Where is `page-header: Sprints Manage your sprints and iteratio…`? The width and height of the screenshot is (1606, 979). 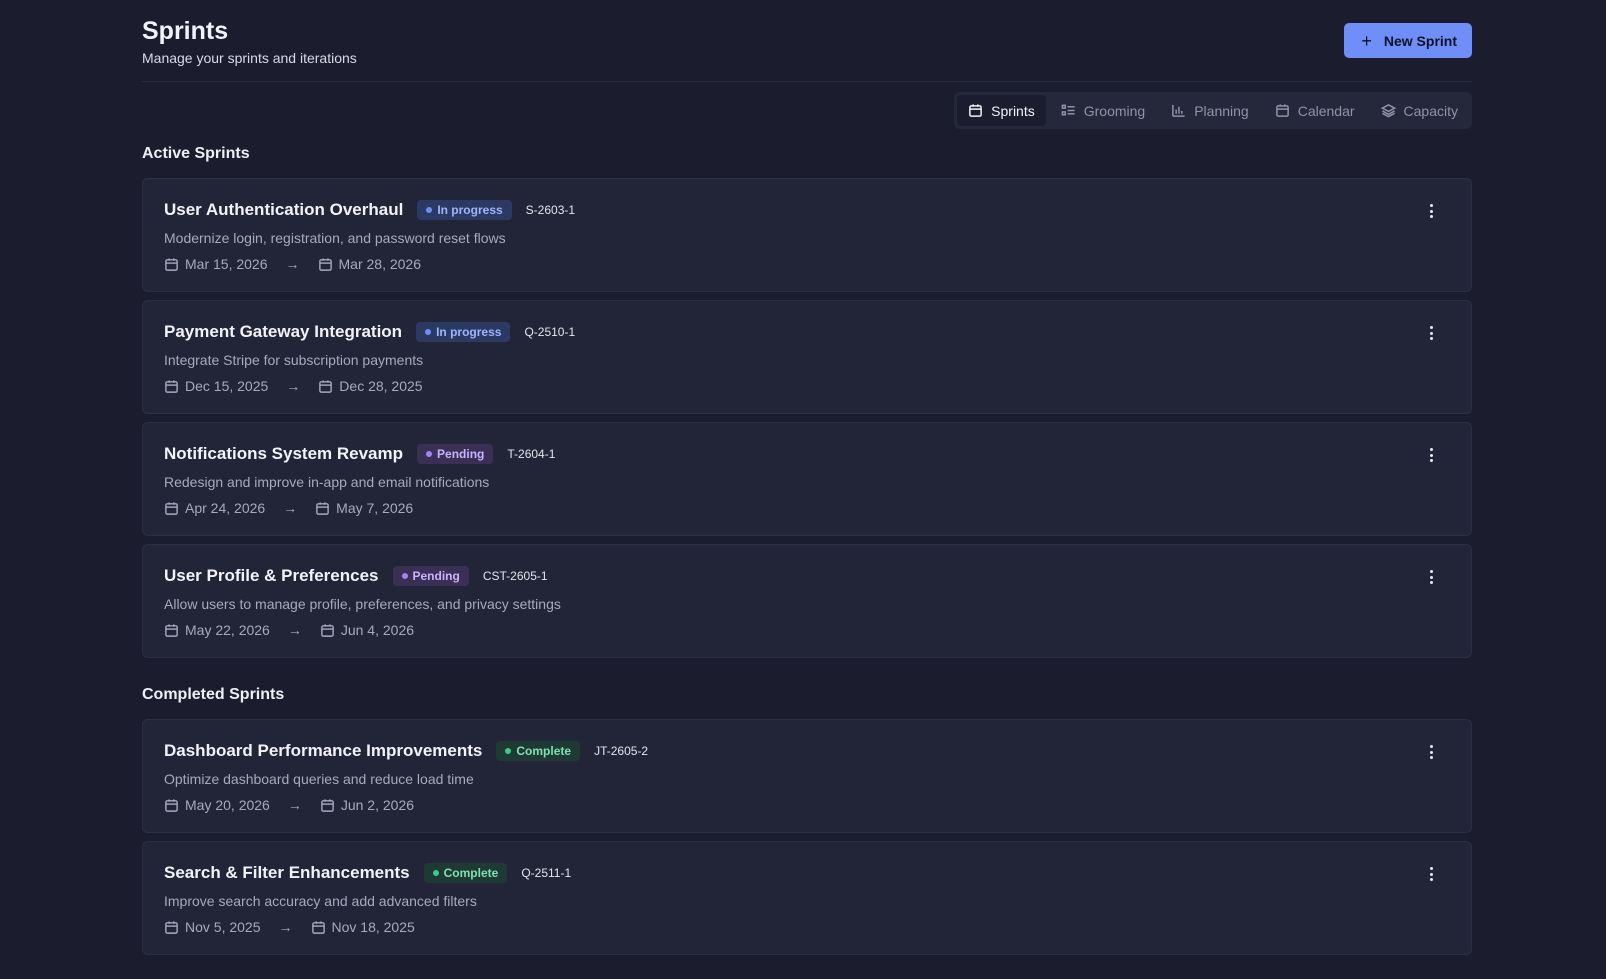 page-header: Sprints Manage your sprints and iteratio… is located at coordinates (807, 41).